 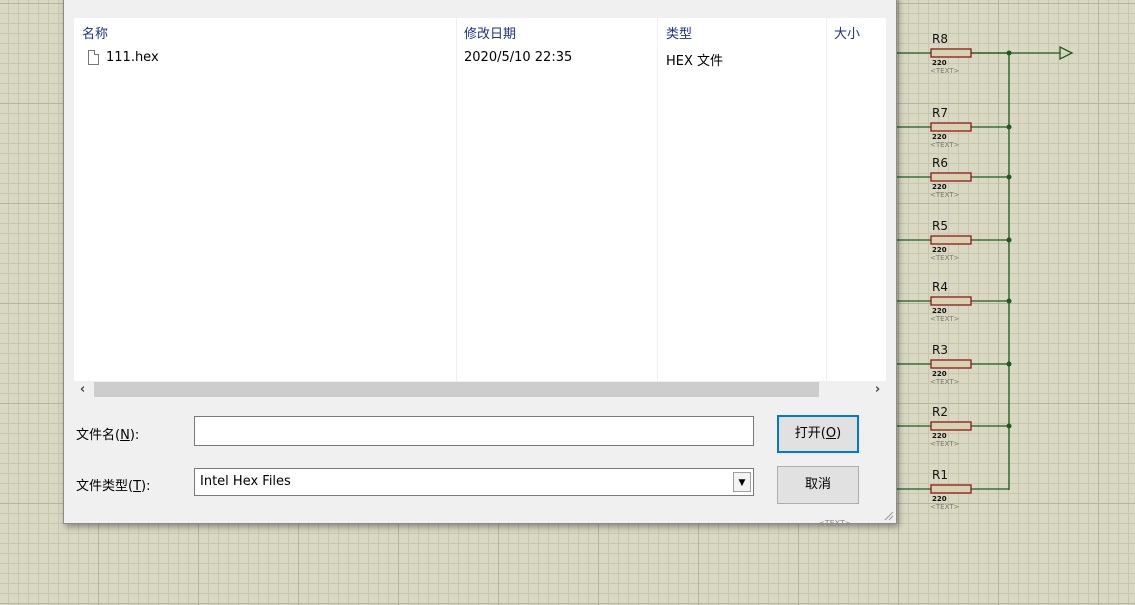 I want to click on file-row: 111.hex 2020/5/10 22:35 HEX 文件, so click(x=480, y=58).